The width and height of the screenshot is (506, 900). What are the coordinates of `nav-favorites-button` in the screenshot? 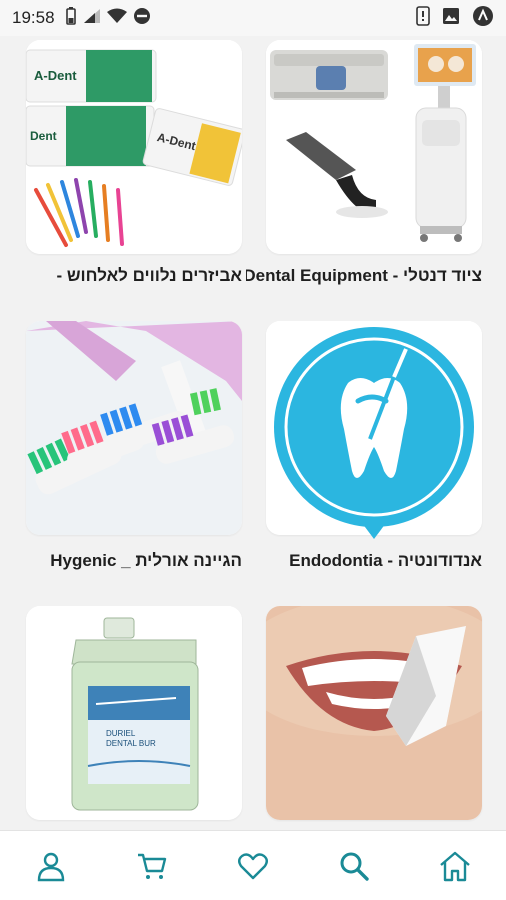 It's located at (253, 866).